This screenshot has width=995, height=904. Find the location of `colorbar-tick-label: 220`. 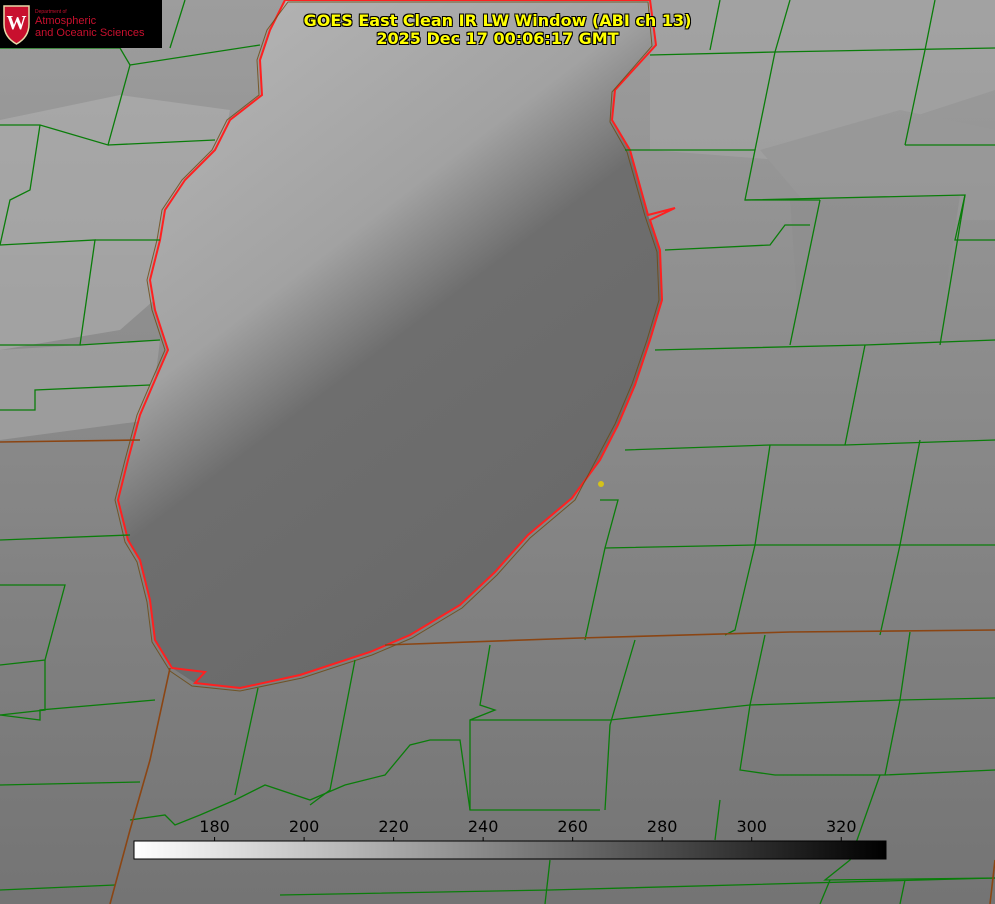

colorbar-tick-label: 220 is located at coordinates (393, 826).